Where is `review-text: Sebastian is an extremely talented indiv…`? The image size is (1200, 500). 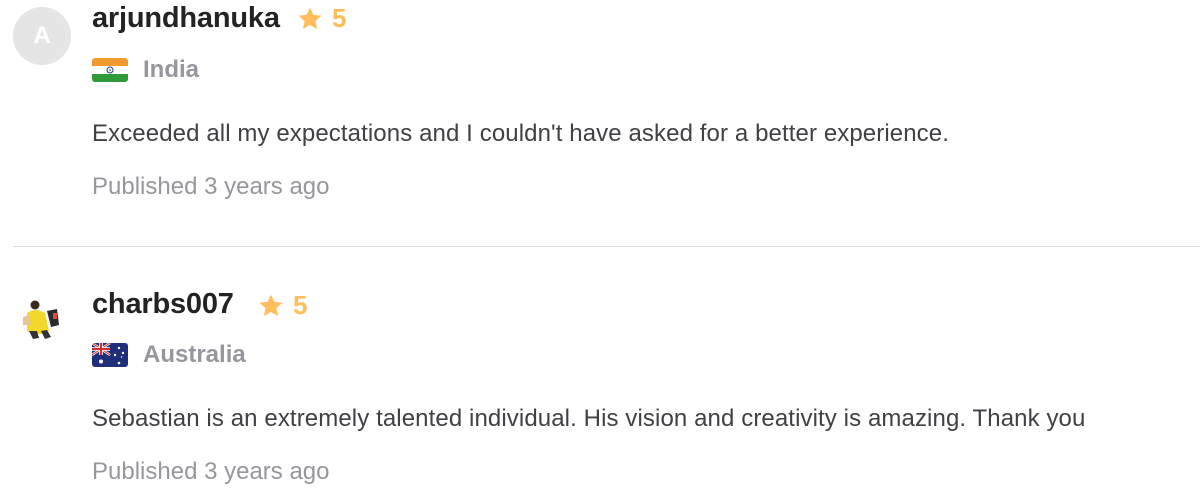
review-text: Sebastian is an extremely talented indiv… is located at coordinates (589, 418).